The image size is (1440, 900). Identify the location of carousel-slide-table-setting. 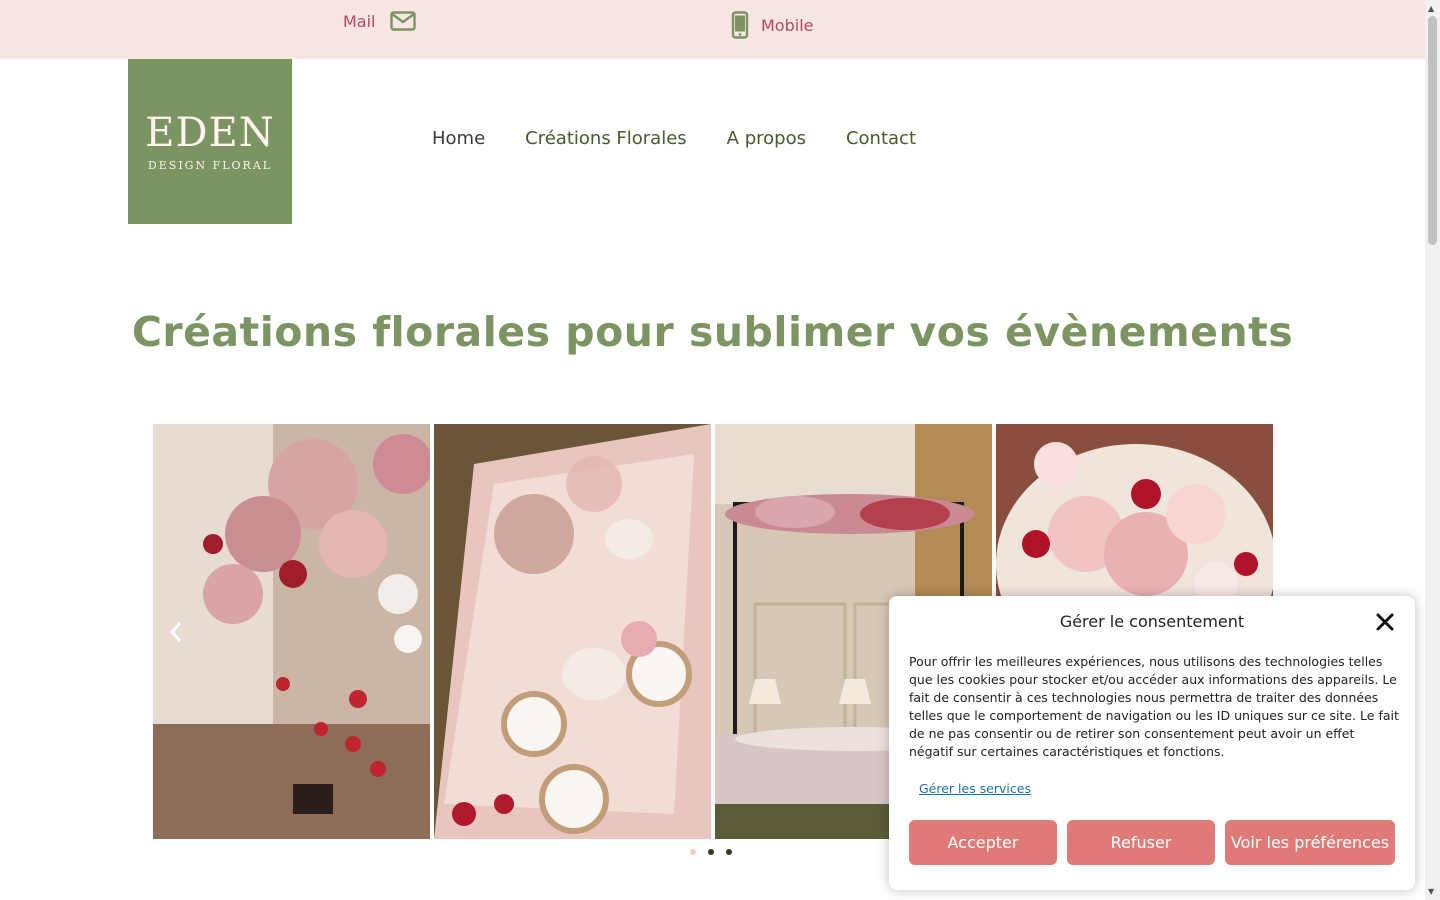
(572, 631).